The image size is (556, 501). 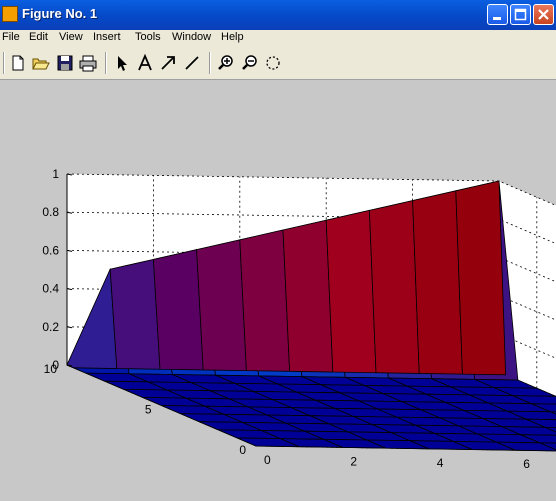 What do you see at coordinates (50, 212) in the screenshot?
I see `z-tick-label: 0.8` at bounding box center [50, 212].